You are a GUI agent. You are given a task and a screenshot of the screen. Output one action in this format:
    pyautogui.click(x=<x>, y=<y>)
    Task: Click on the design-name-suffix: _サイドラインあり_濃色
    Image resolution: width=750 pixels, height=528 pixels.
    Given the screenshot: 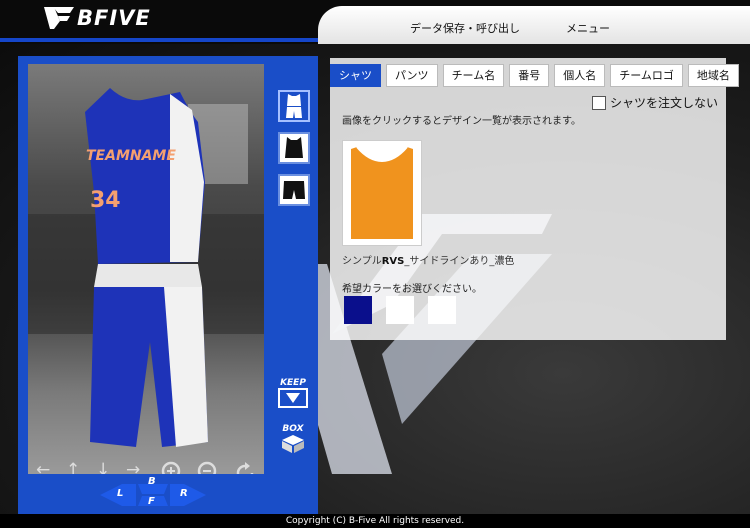 What is the action you would take?
    pyautogui.click(x=459, y=261)
    